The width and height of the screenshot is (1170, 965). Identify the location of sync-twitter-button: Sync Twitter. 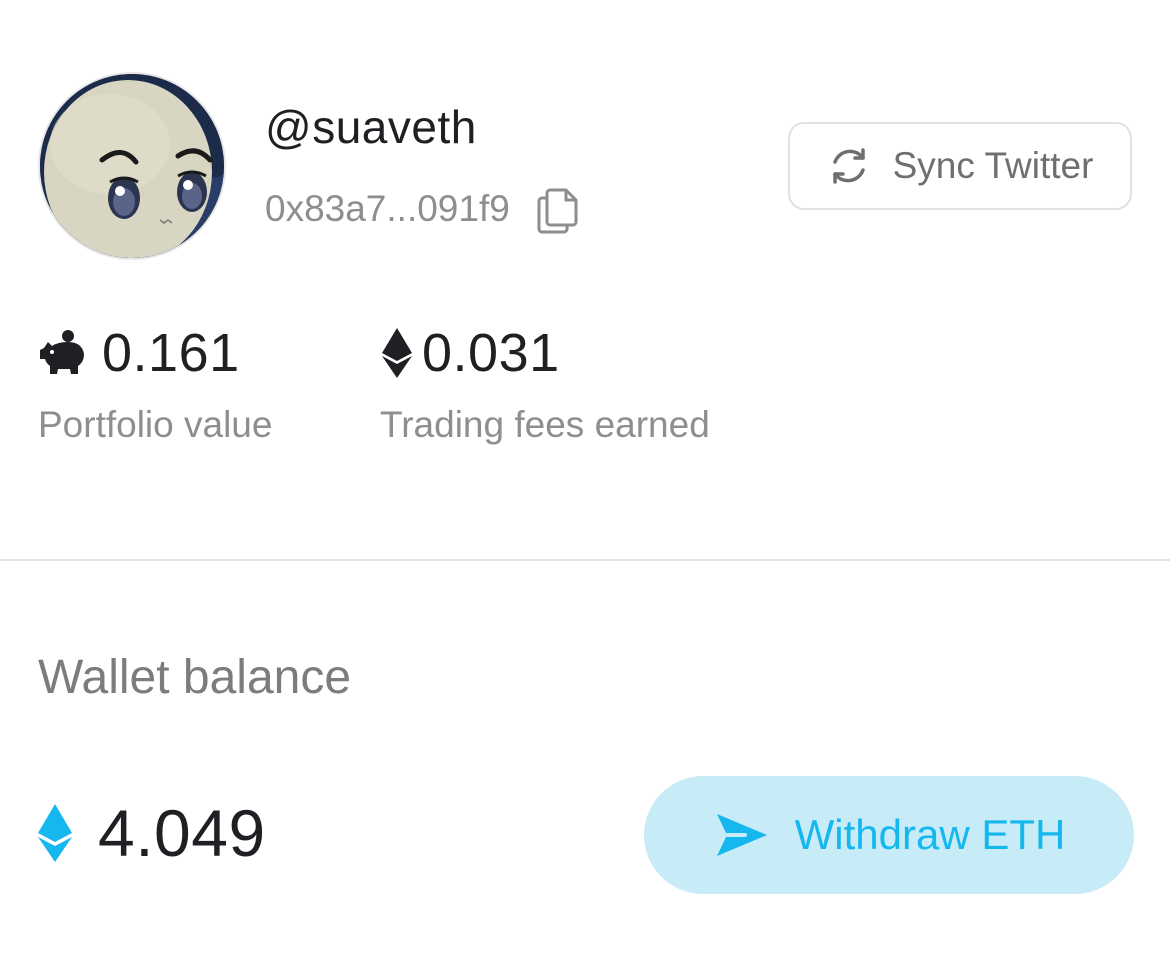
(960, 166).